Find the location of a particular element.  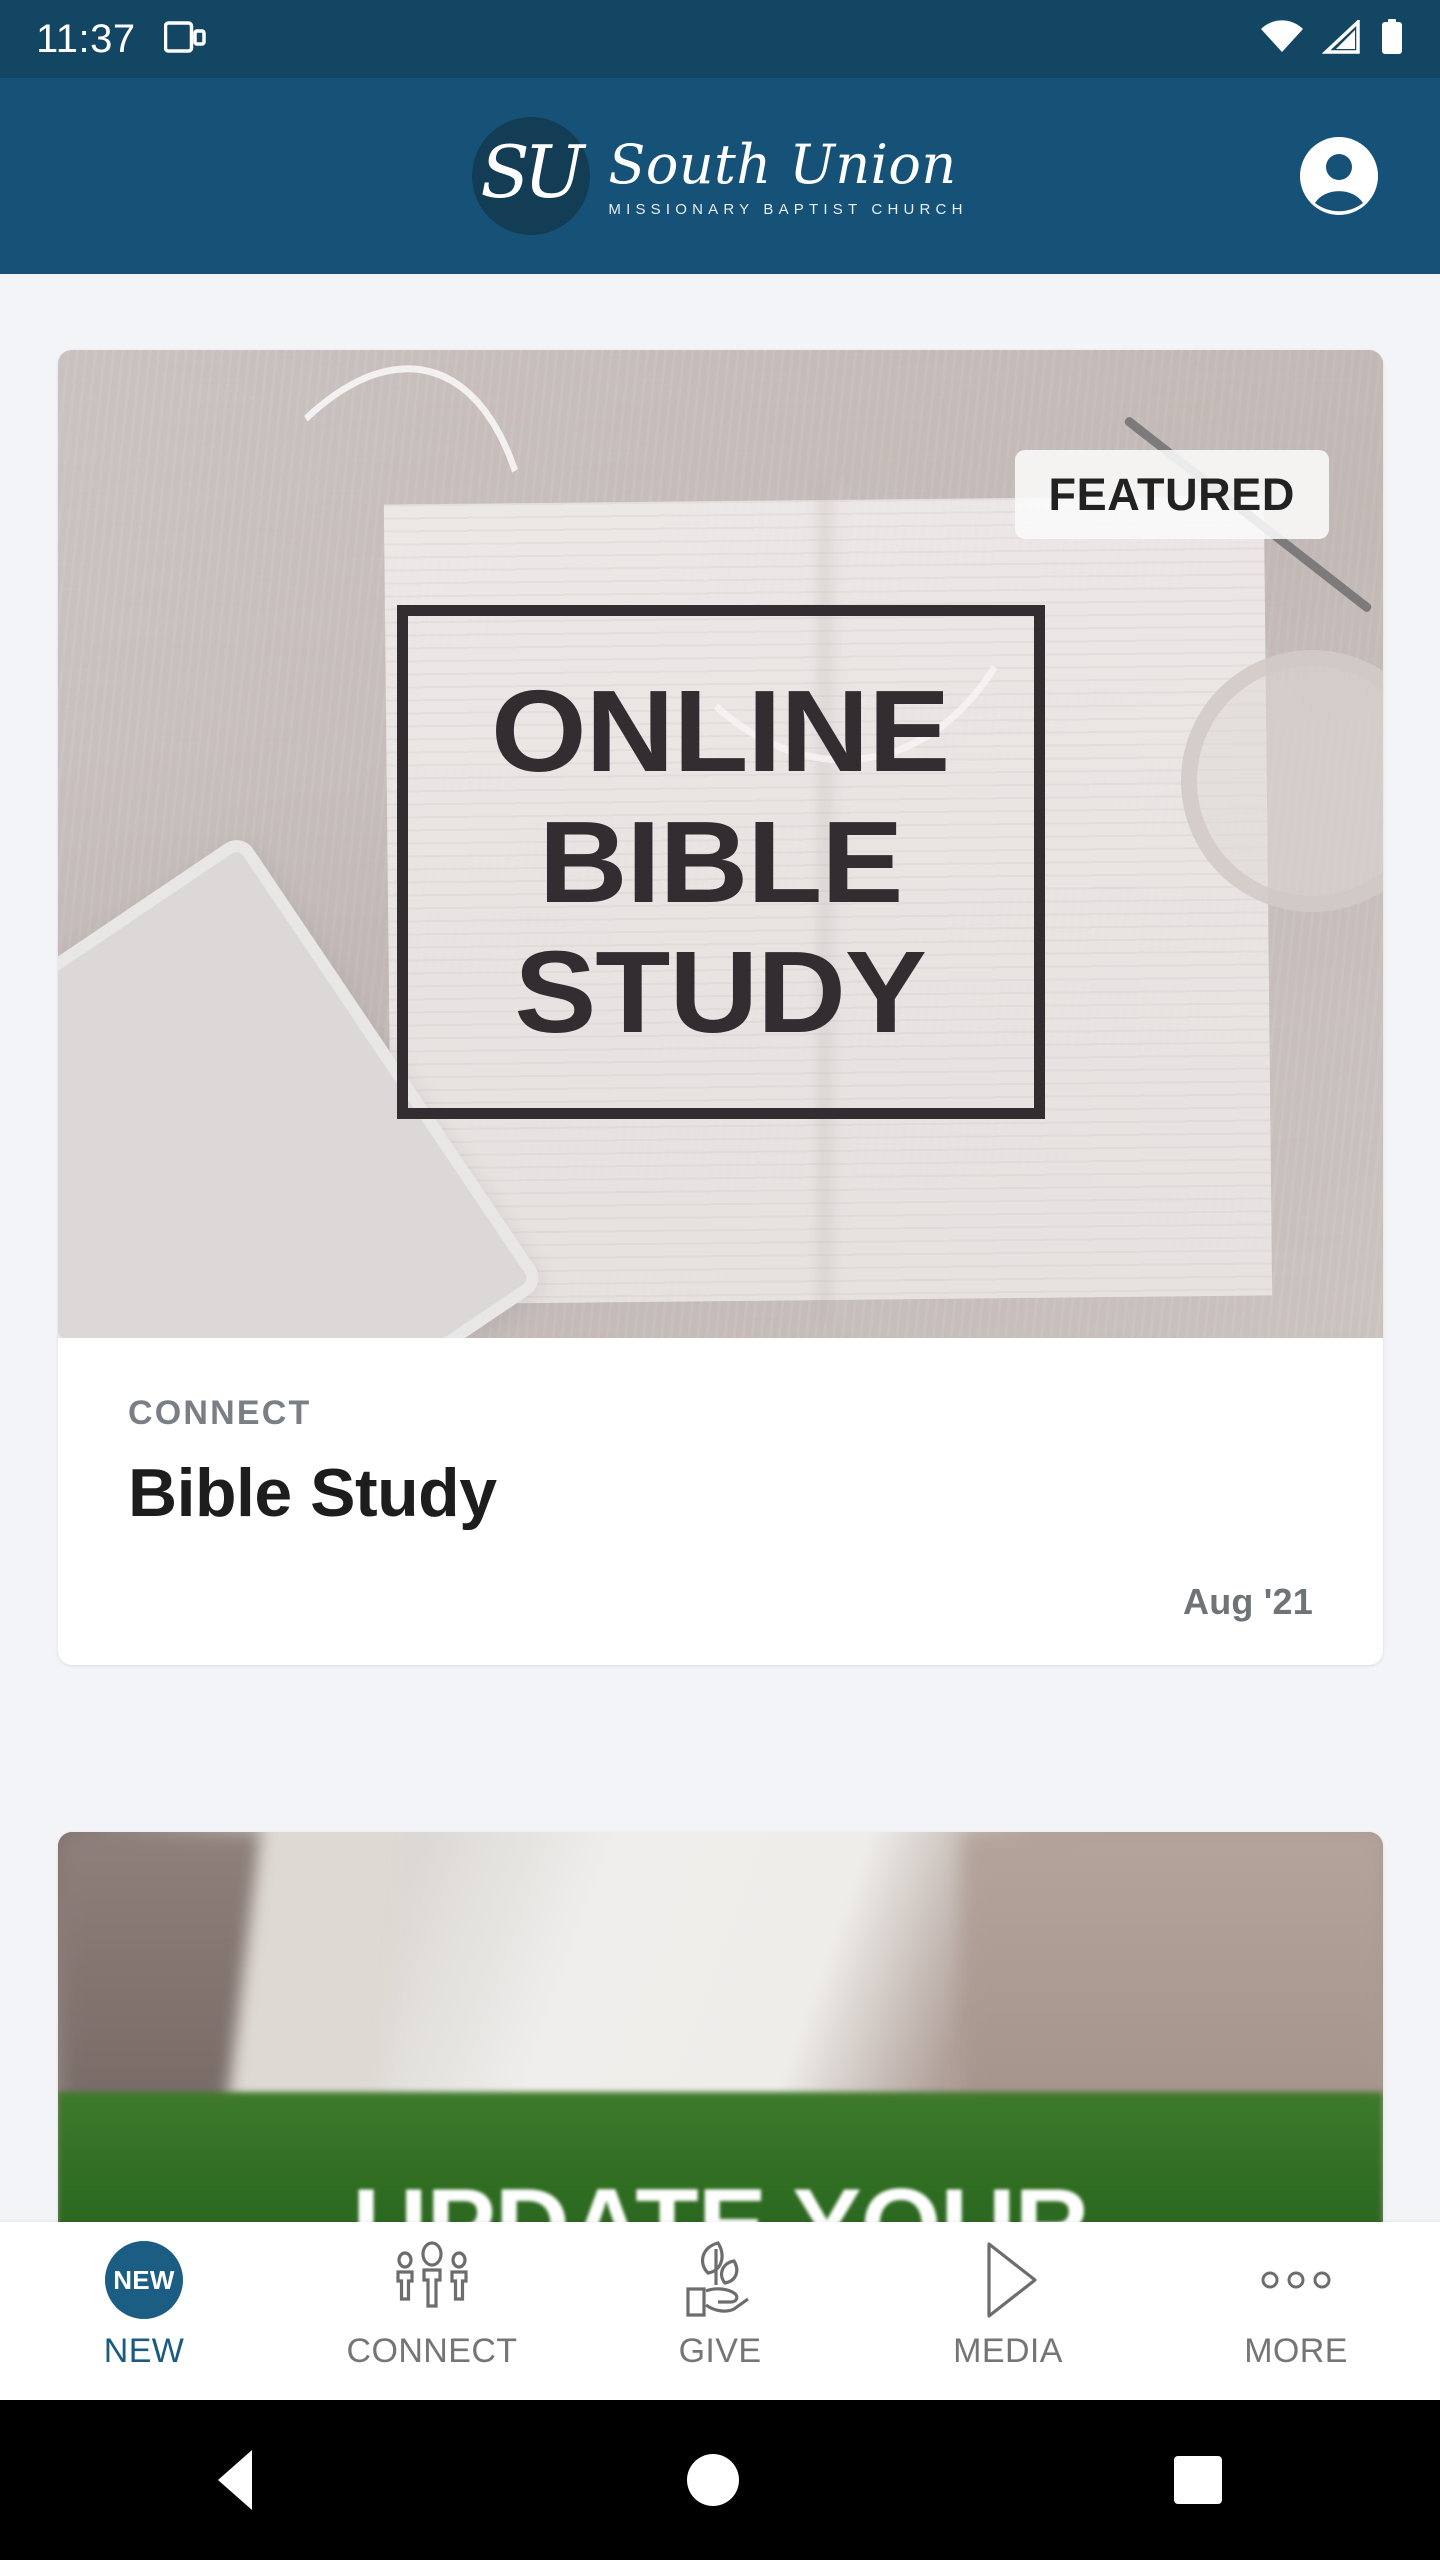

tab-give: GIVE is located at coordinates (720, 2295).